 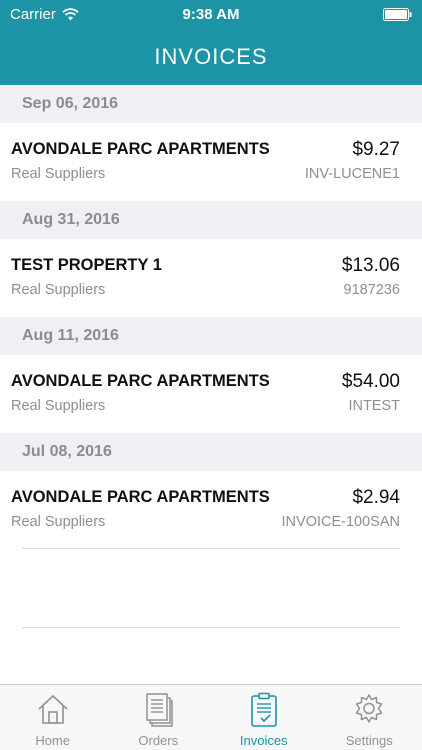 I want to click on tab-bar: Home Orders Invoices Settings, so click(x=211, y=717).